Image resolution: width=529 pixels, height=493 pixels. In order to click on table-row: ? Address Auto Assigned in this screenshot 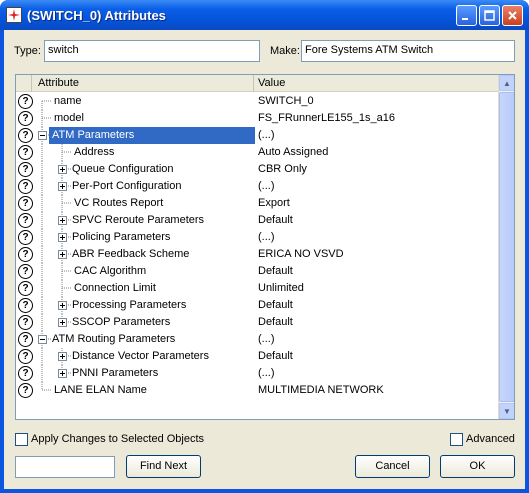, I will do `click(257, 152)`.